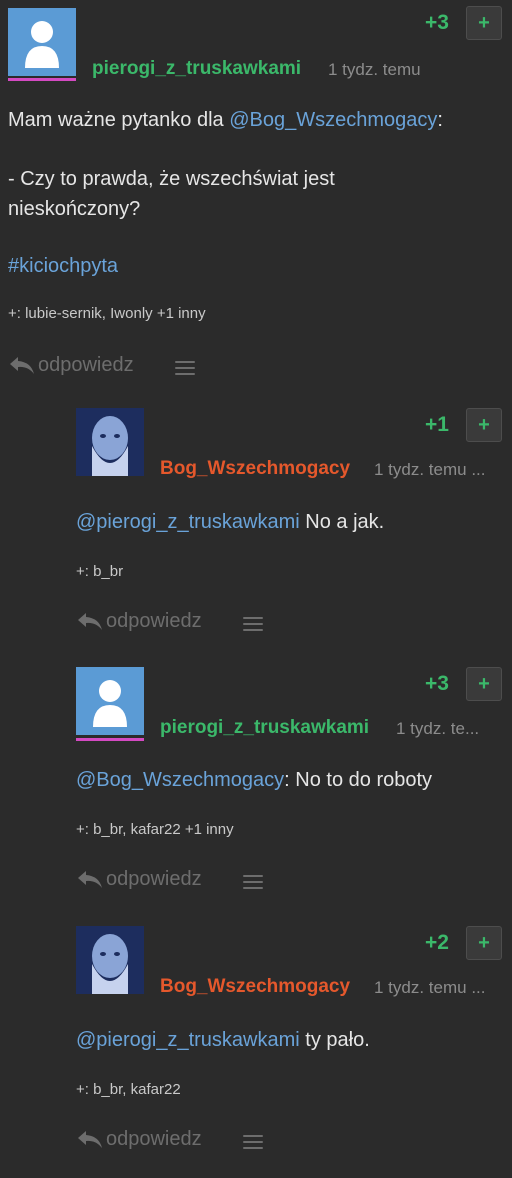 The width and height of the screenshot is (512, 1178). What do you see at coordinates (437, 942) in the screenshot?
I see `vote-score: +2` at bounding box center [437, 942].